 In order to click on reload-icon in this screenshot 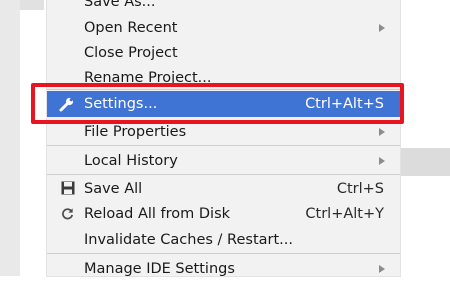, I will do `click(68, 214)`.